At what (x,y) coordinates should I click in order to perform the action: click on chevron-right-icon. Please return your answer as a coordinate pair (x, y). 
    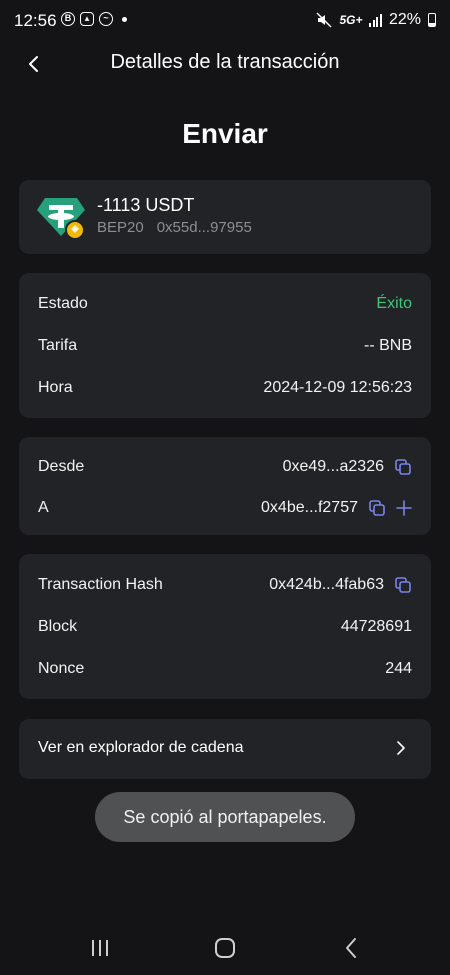
    Looking at the image, I should click on (401, 748).